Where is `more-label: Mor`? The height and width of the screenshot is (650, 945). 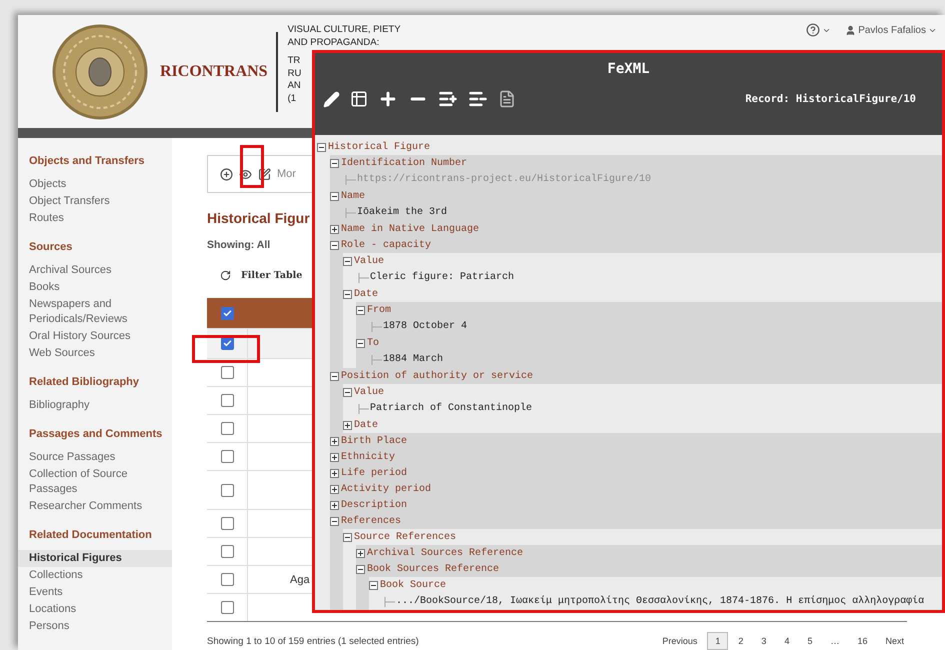
more-label: Mor is located at coordinates (286, 174).